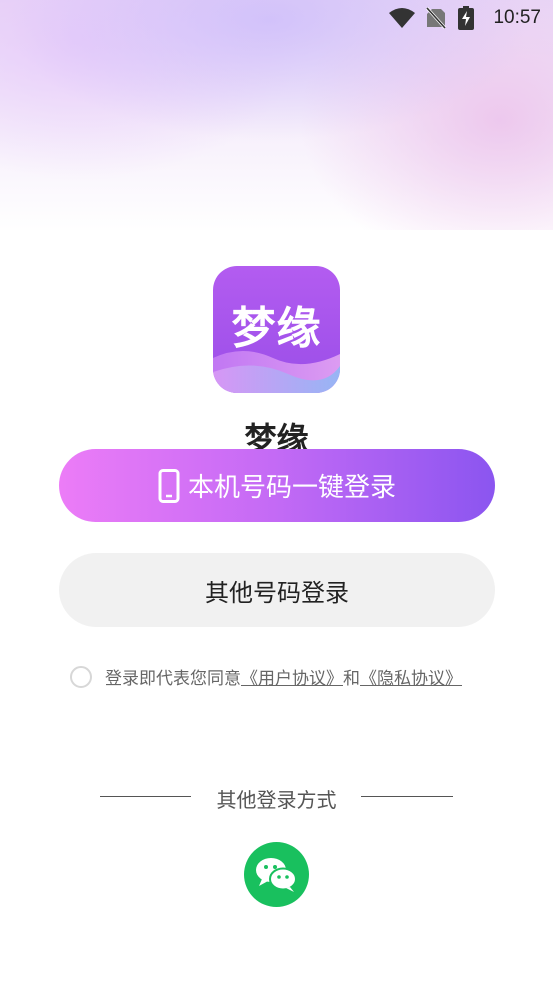 The image size is (553, 983). What do you see at coordinates (407, 796) in the screenshot?
I see `divider-line-right` at bounding box center [407, 796].